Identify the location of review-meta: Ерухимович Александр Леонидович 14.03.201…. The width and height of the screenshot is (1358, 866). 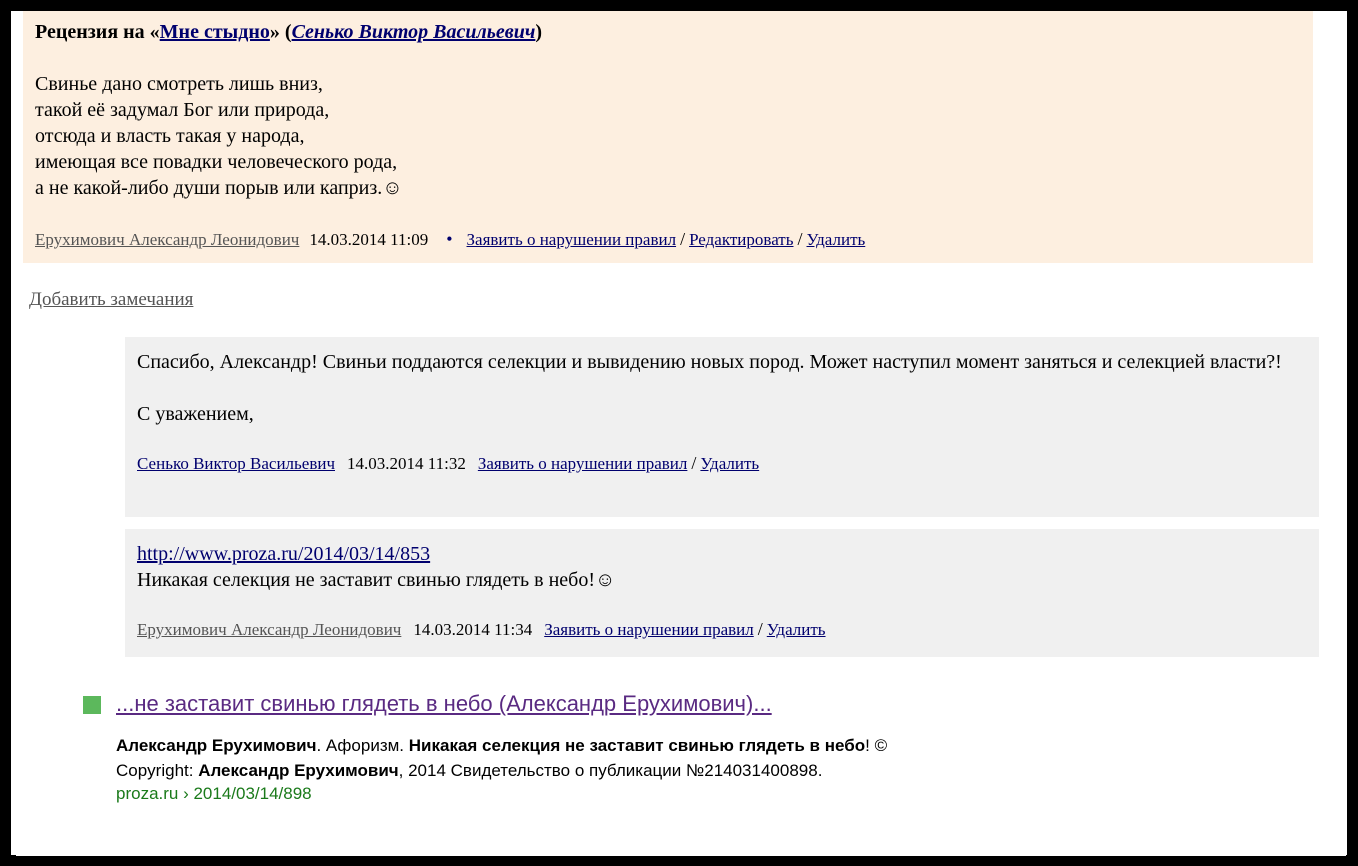
(668, 239).